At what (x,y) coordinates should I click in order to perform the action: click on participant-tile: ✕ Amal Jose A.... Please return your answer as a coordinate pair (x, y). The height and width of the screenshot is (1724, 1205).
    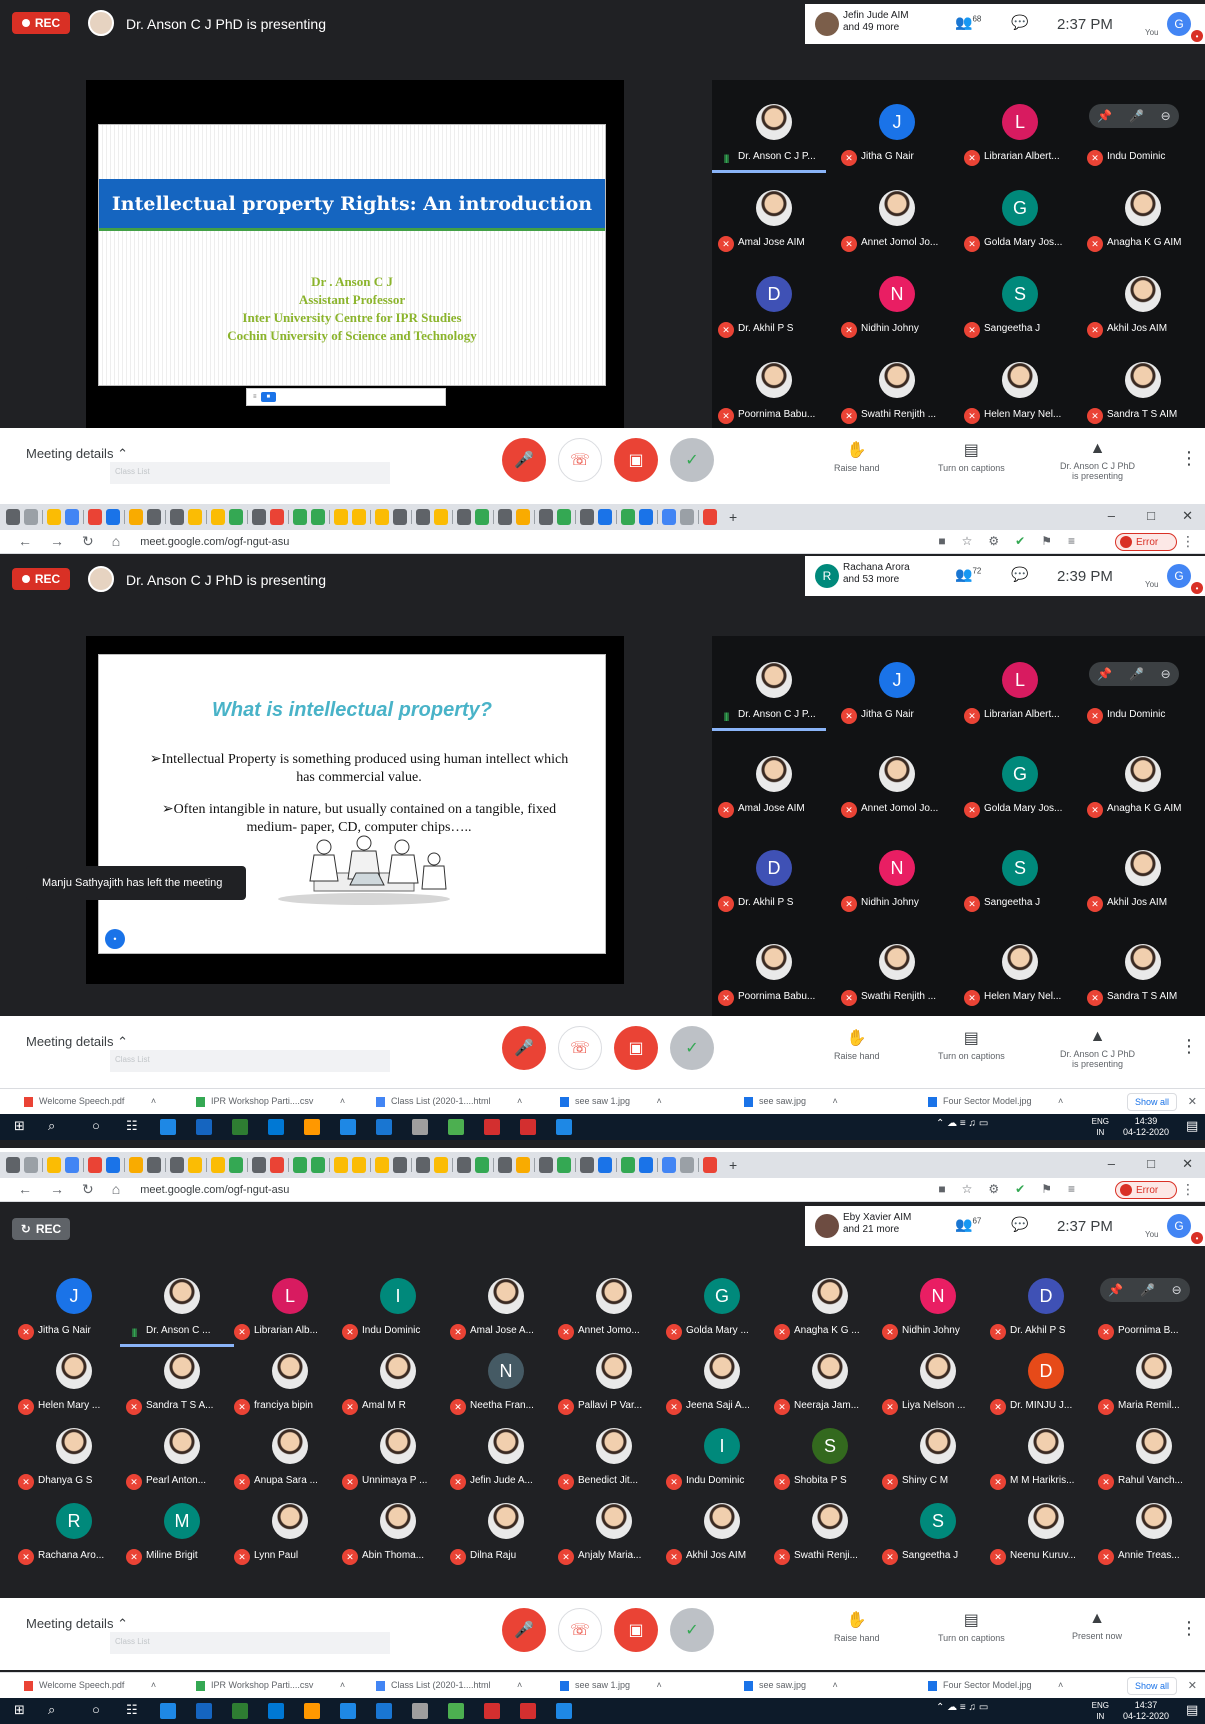
    Looking at the image, I should click on (506, 1306).